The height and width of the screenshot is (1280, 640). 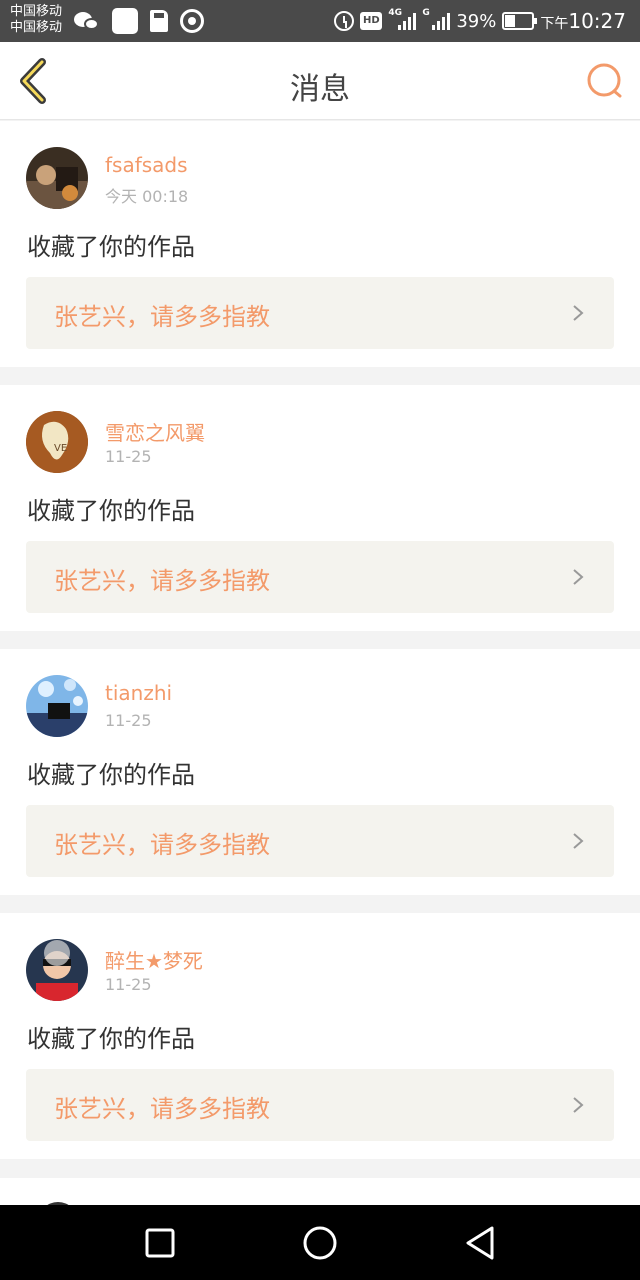 I want to click on signal-icon: G, so click(x=436, y=19).